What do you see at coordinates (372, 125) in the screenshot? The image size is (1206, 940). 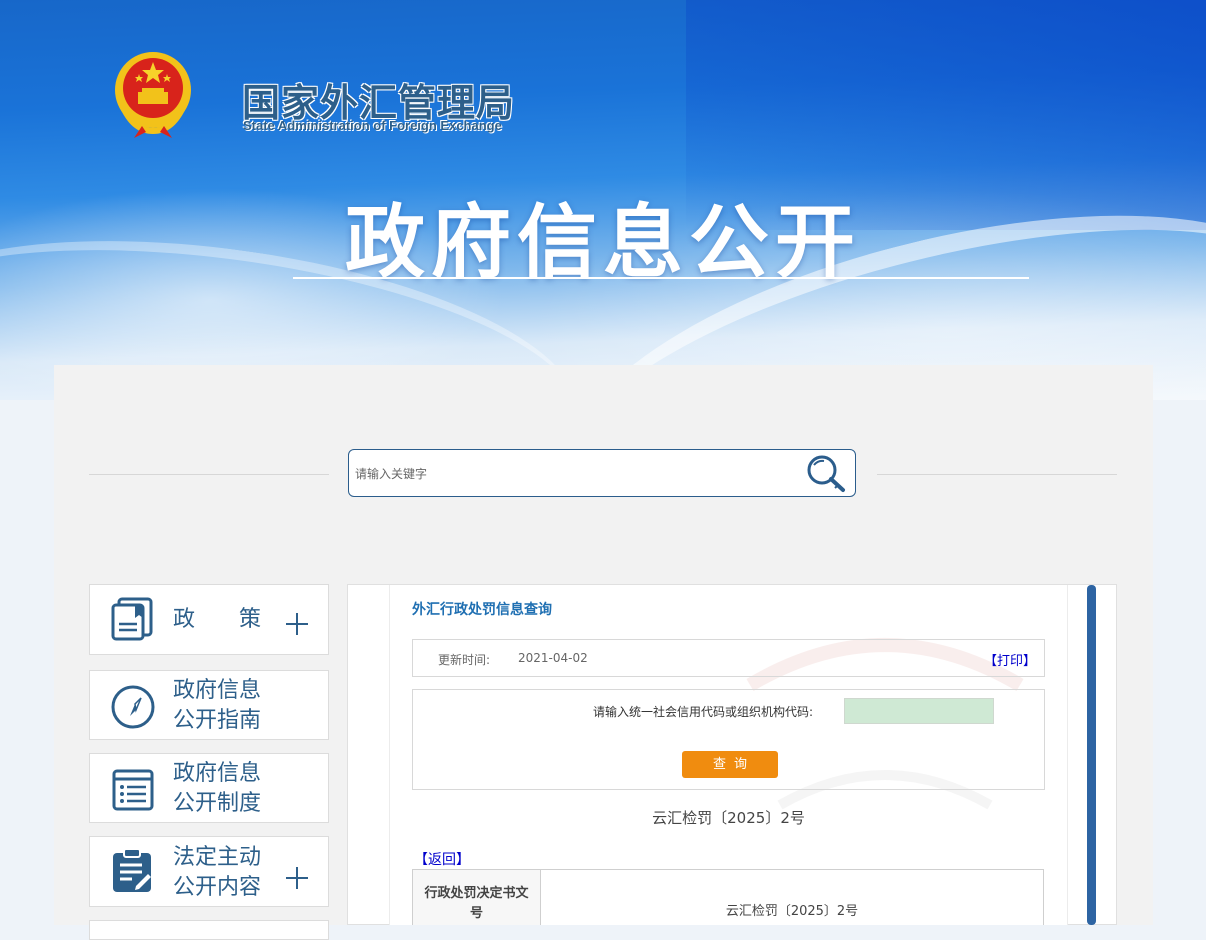 I see `org-name-en: State Administration of Foreign Exchange` at bounding box center [372, 125].